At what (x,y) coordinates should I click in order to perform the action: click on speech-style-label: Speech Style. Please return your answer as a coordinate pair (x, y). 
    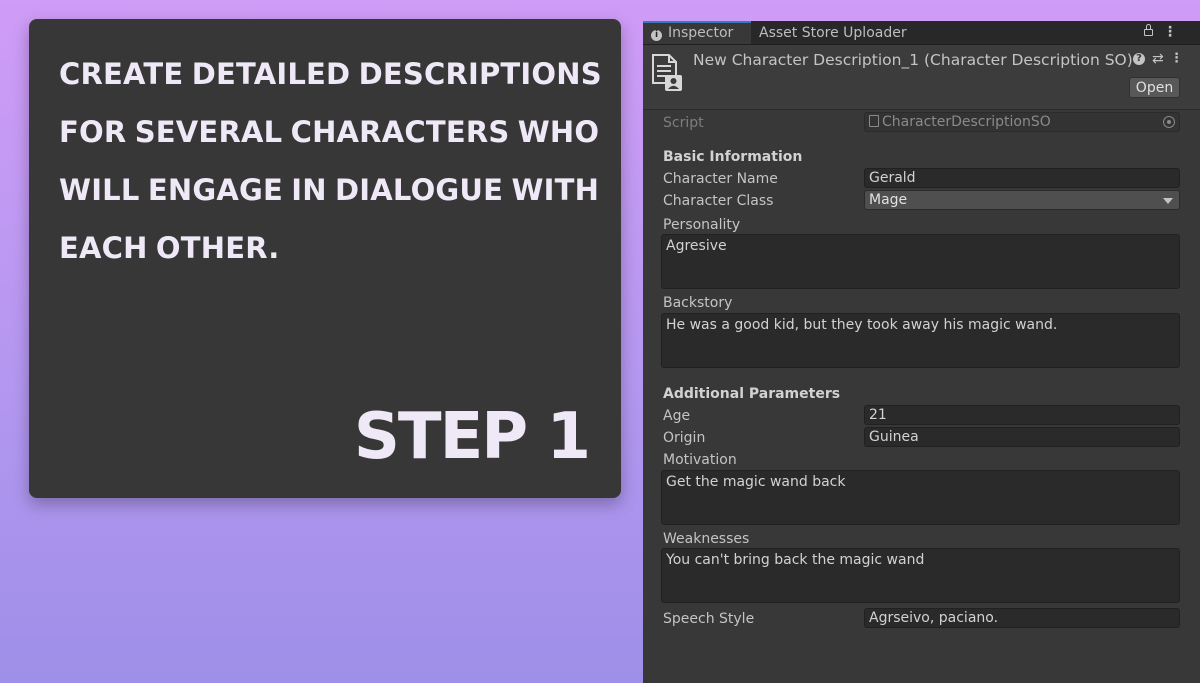
    Looking at the image, I should click on (709, 619).